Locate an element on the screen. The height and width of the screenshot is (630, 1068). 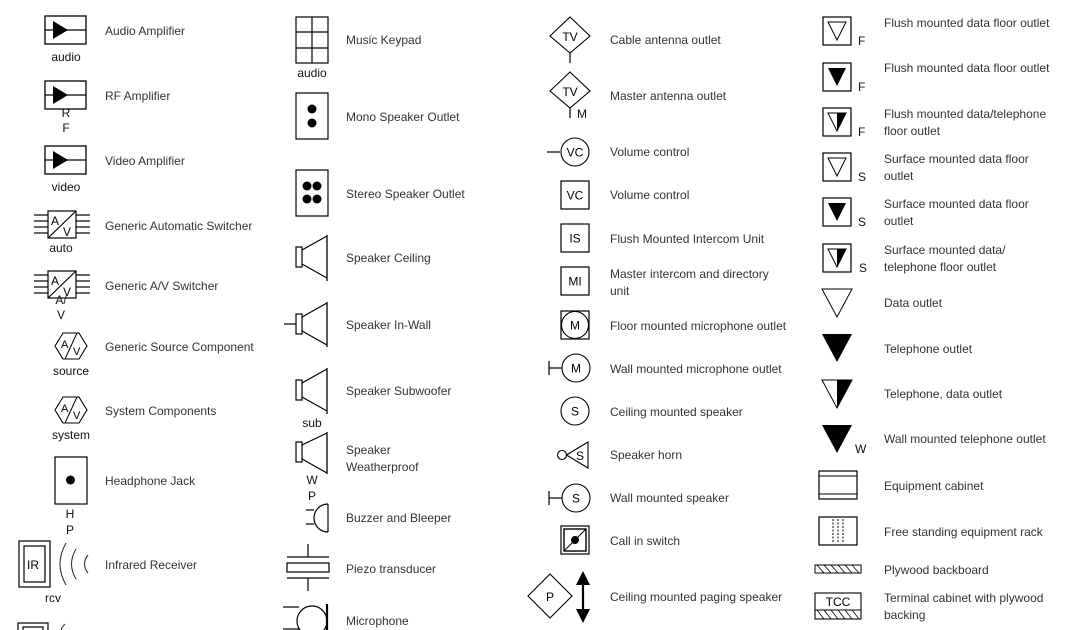
symbol-tag: W is located at coordinates (861, 449).